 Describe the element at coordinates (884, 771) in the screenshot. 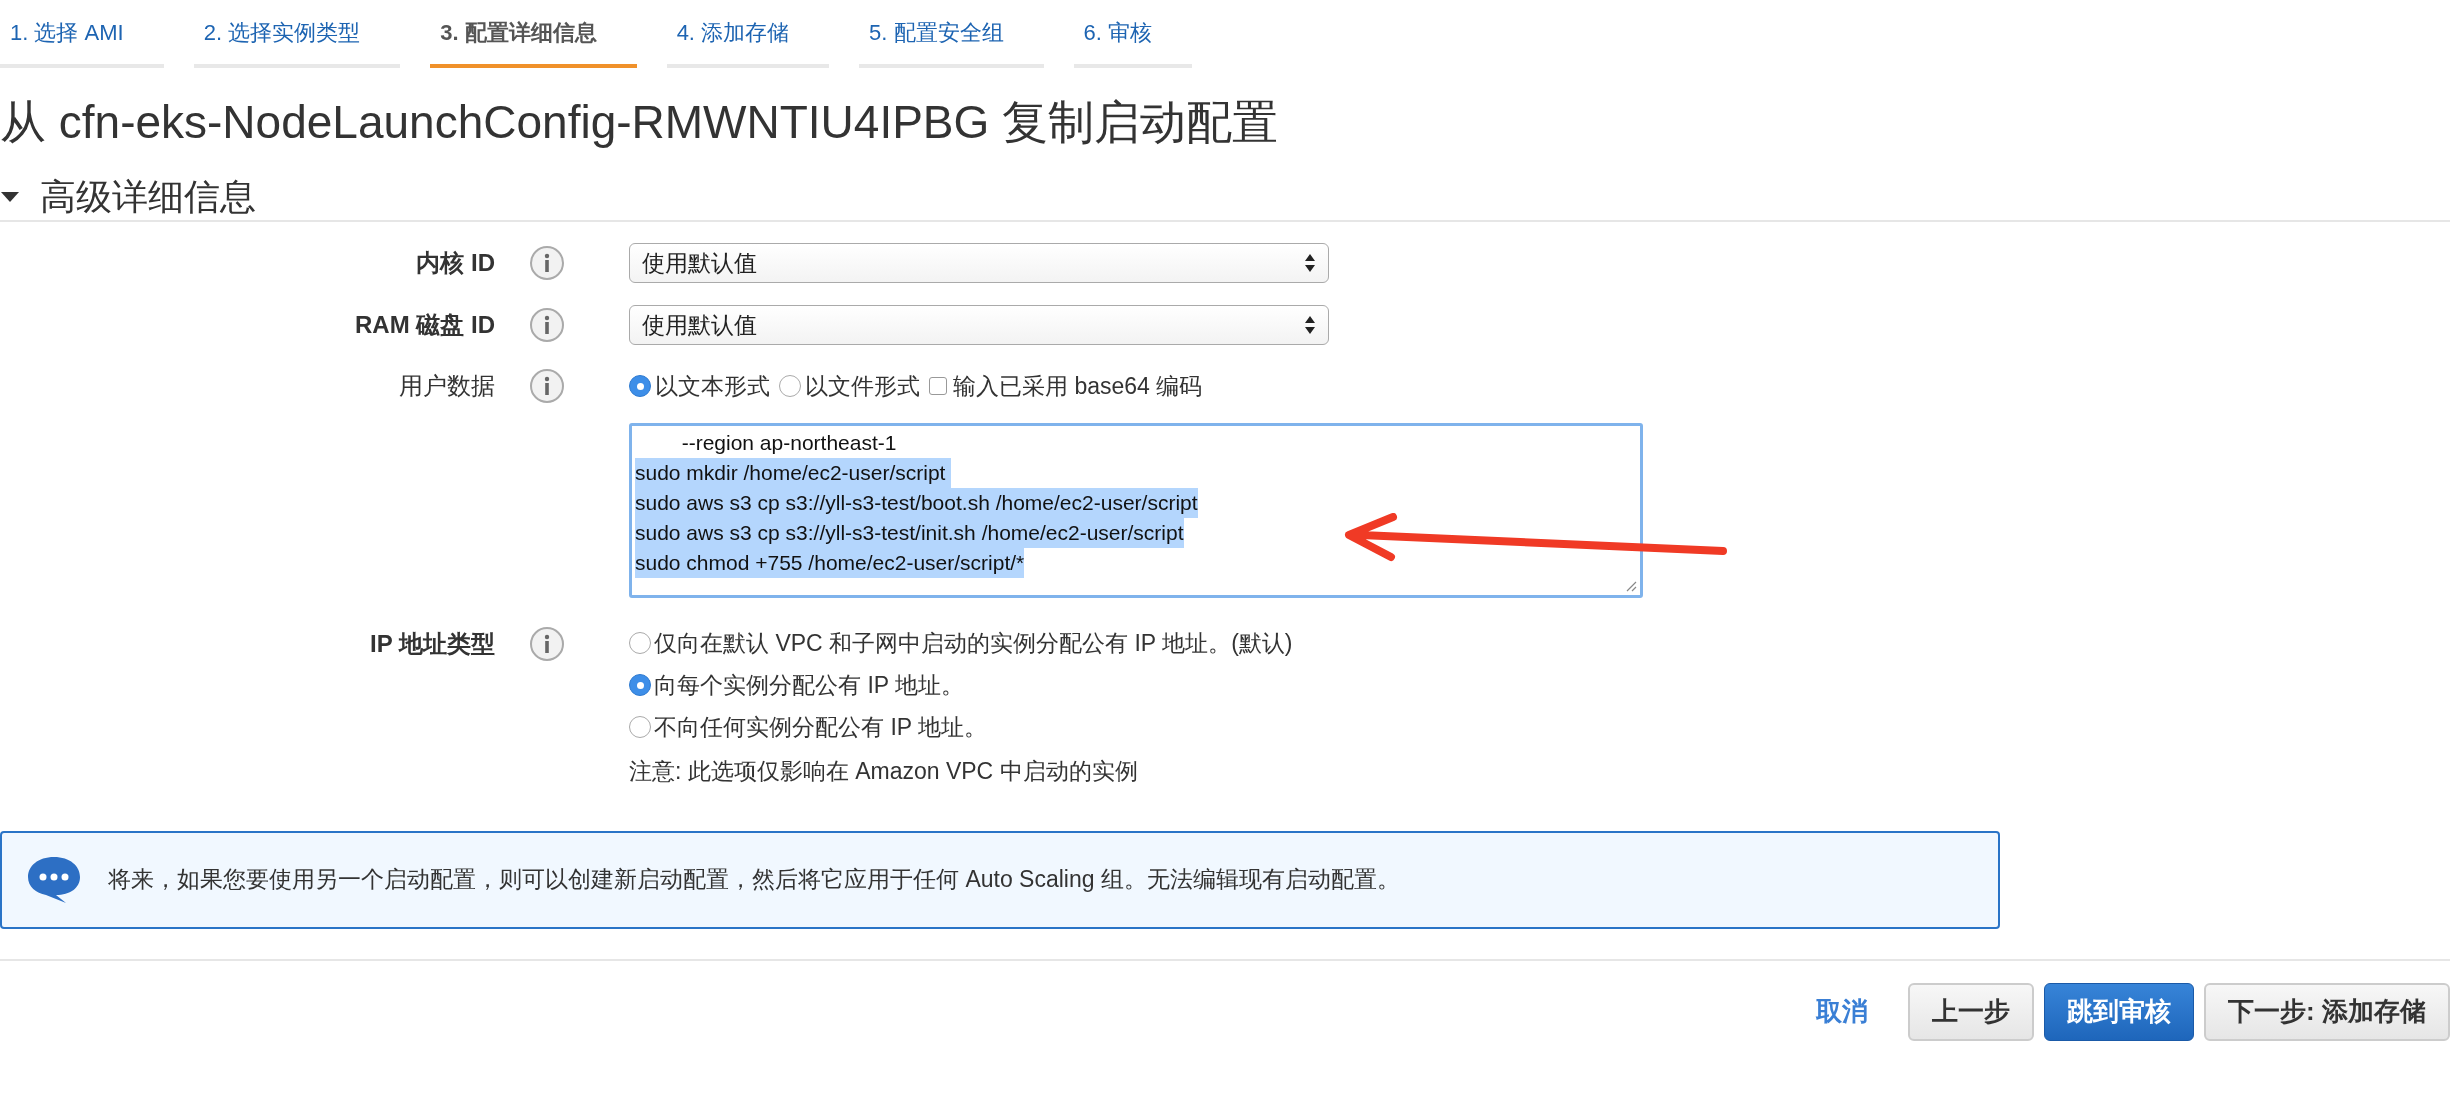

I see `note-text: 注意: 此选项仅影响在 Amazon VPC 中启动的实例` at that location.